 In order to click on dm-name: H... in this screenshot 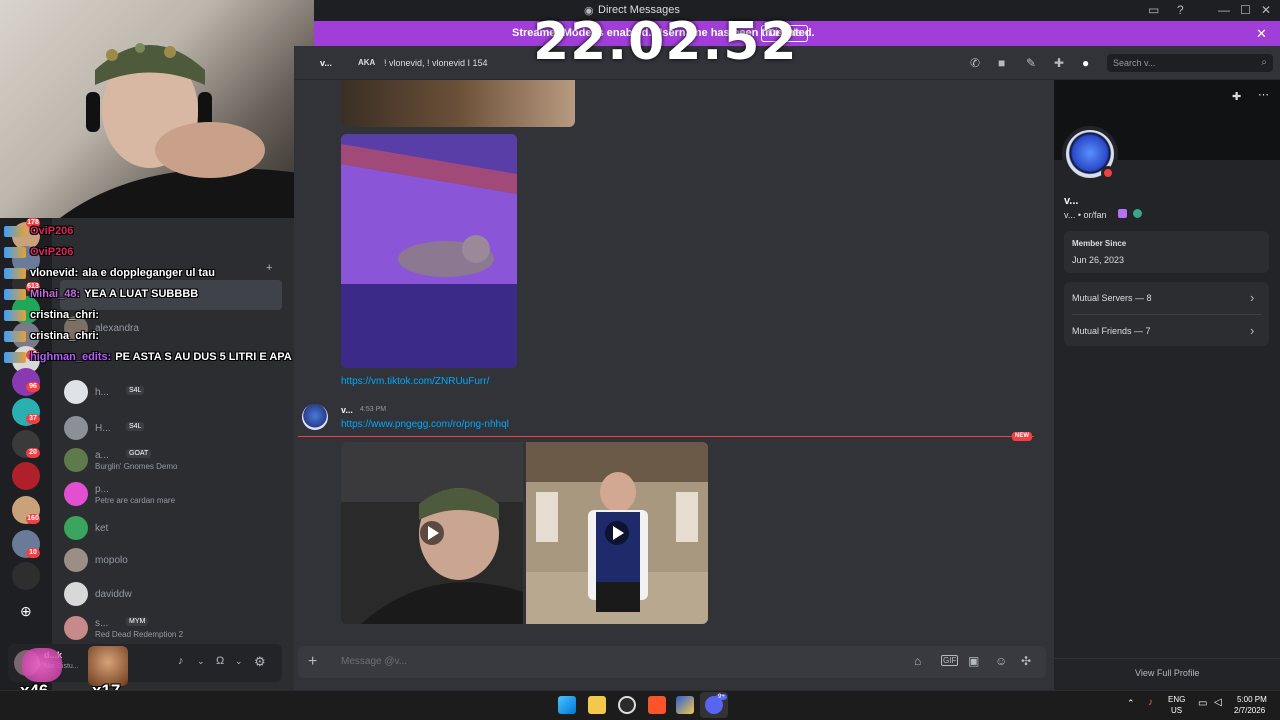, I will do `click(103, 428)`.